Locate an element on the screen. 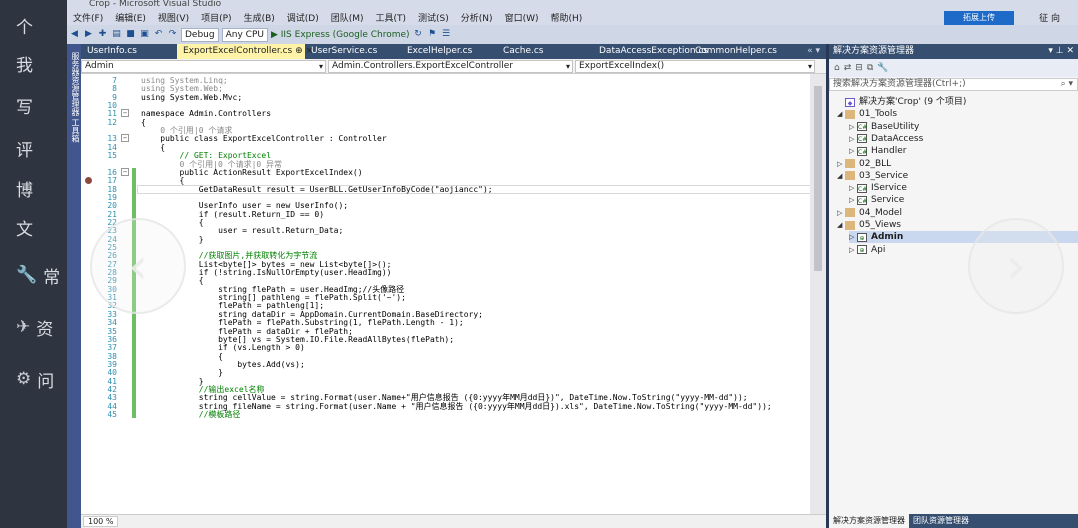 Image resolution: width=1078 pixels, height=528 pixels. menu-item: 团队(M) is located at coordinates (347, 17).